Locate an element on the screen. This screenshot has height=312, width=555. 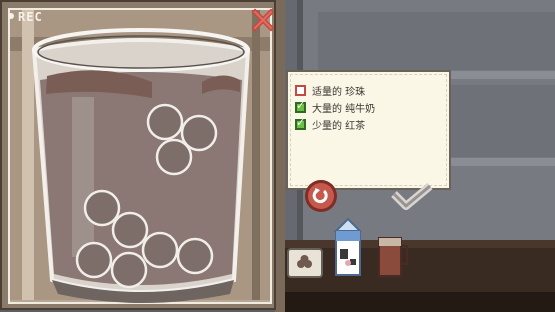
milk-carton-icon is located at coordinates (348, 224).